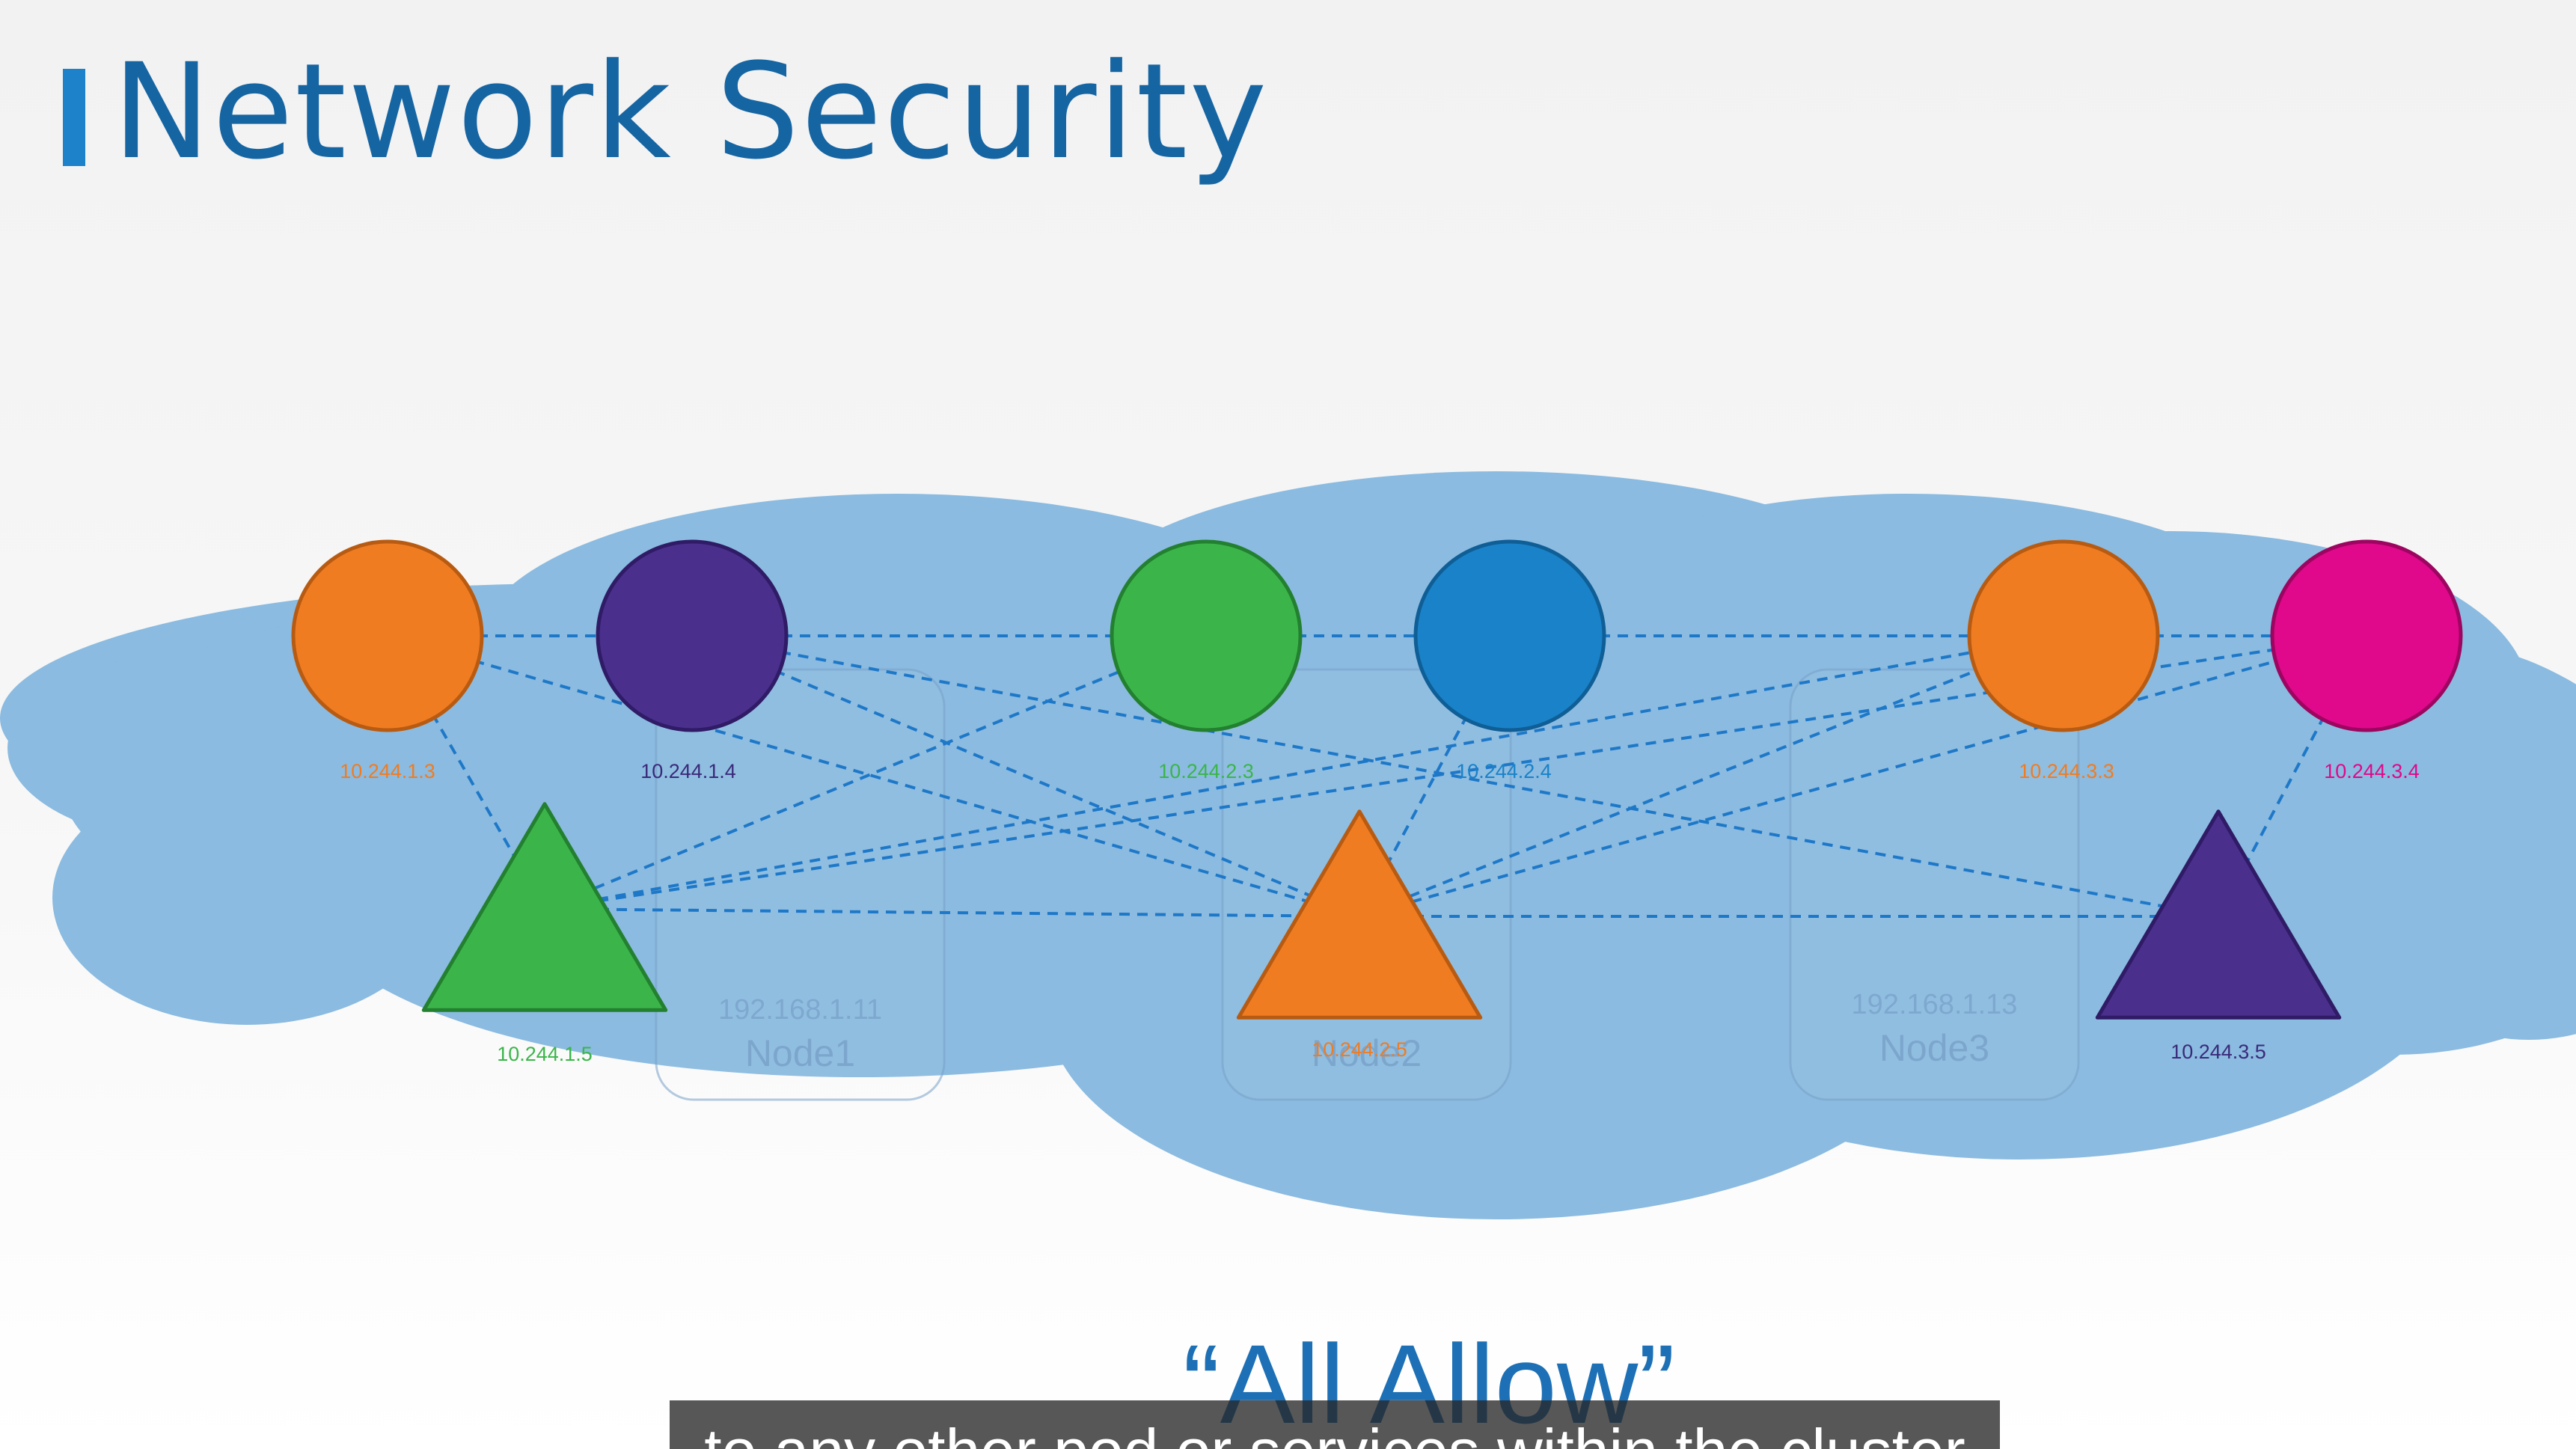  I want to click on node-ip-label: 192.168.1.13, so click(1935, 1004).